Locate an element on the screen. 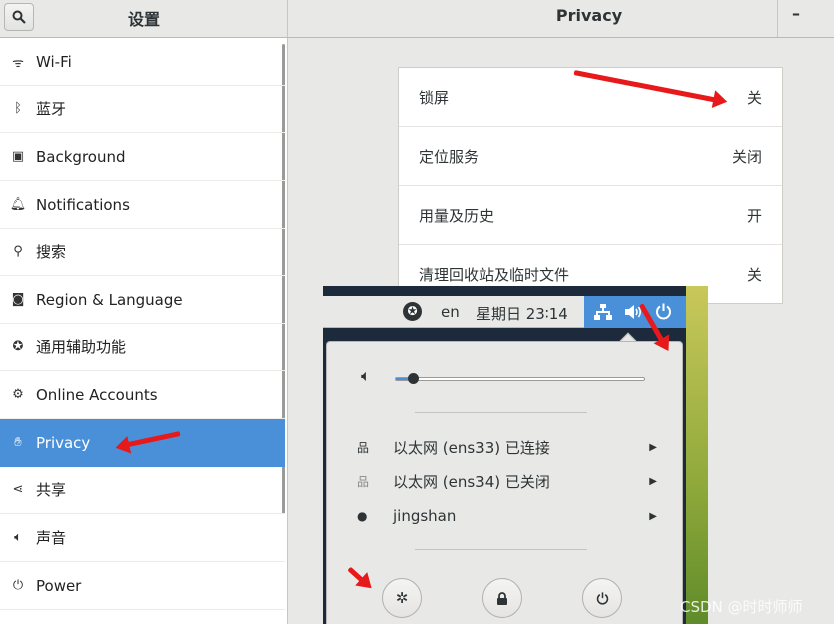 This screenshot has width=834, height=624. privacy-row-location: 定位服务 关闭 is located at coordinates (590, 156).